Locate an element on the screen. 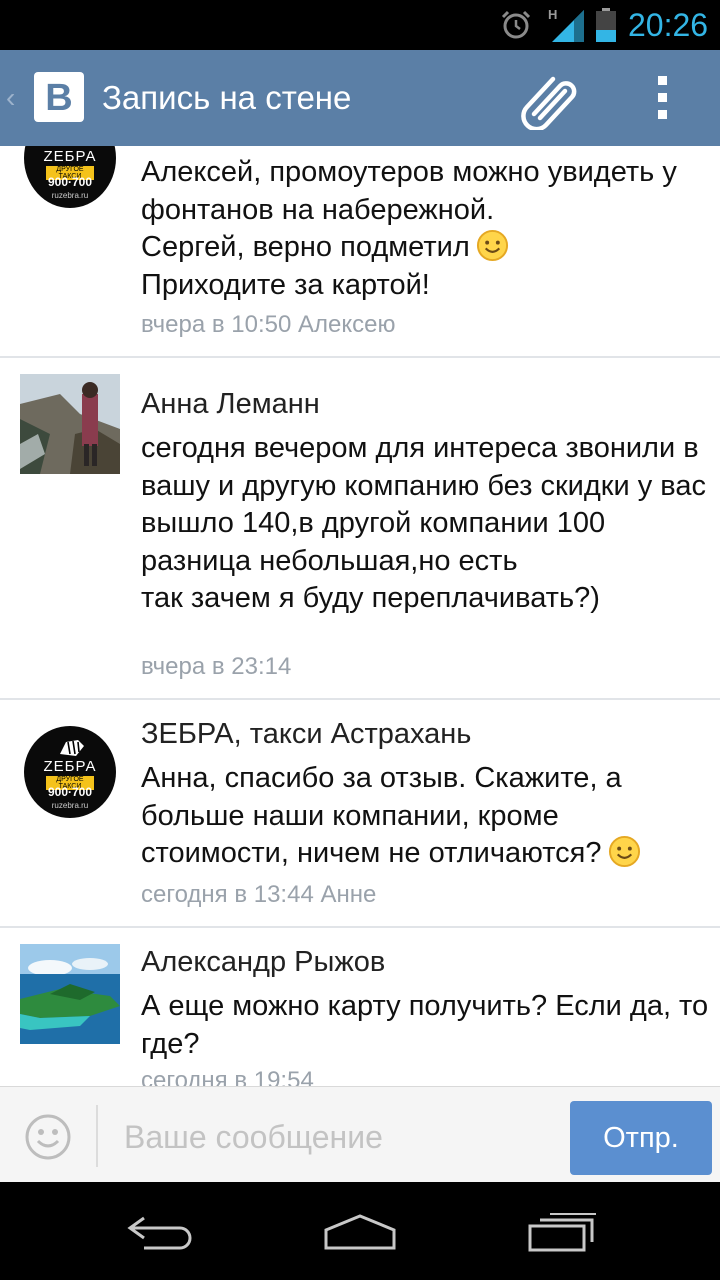 This screenshot has width=720, height=1280. alarm-clock-icon is located at coordinates (516, 24).